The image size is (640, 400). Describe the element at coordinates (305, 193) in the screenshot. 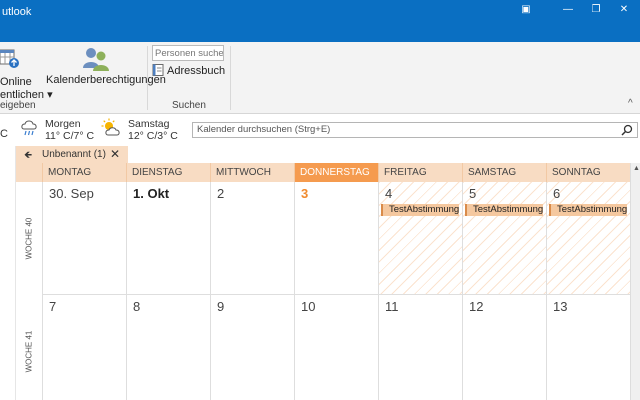

I see `day-number: 3` at that location.